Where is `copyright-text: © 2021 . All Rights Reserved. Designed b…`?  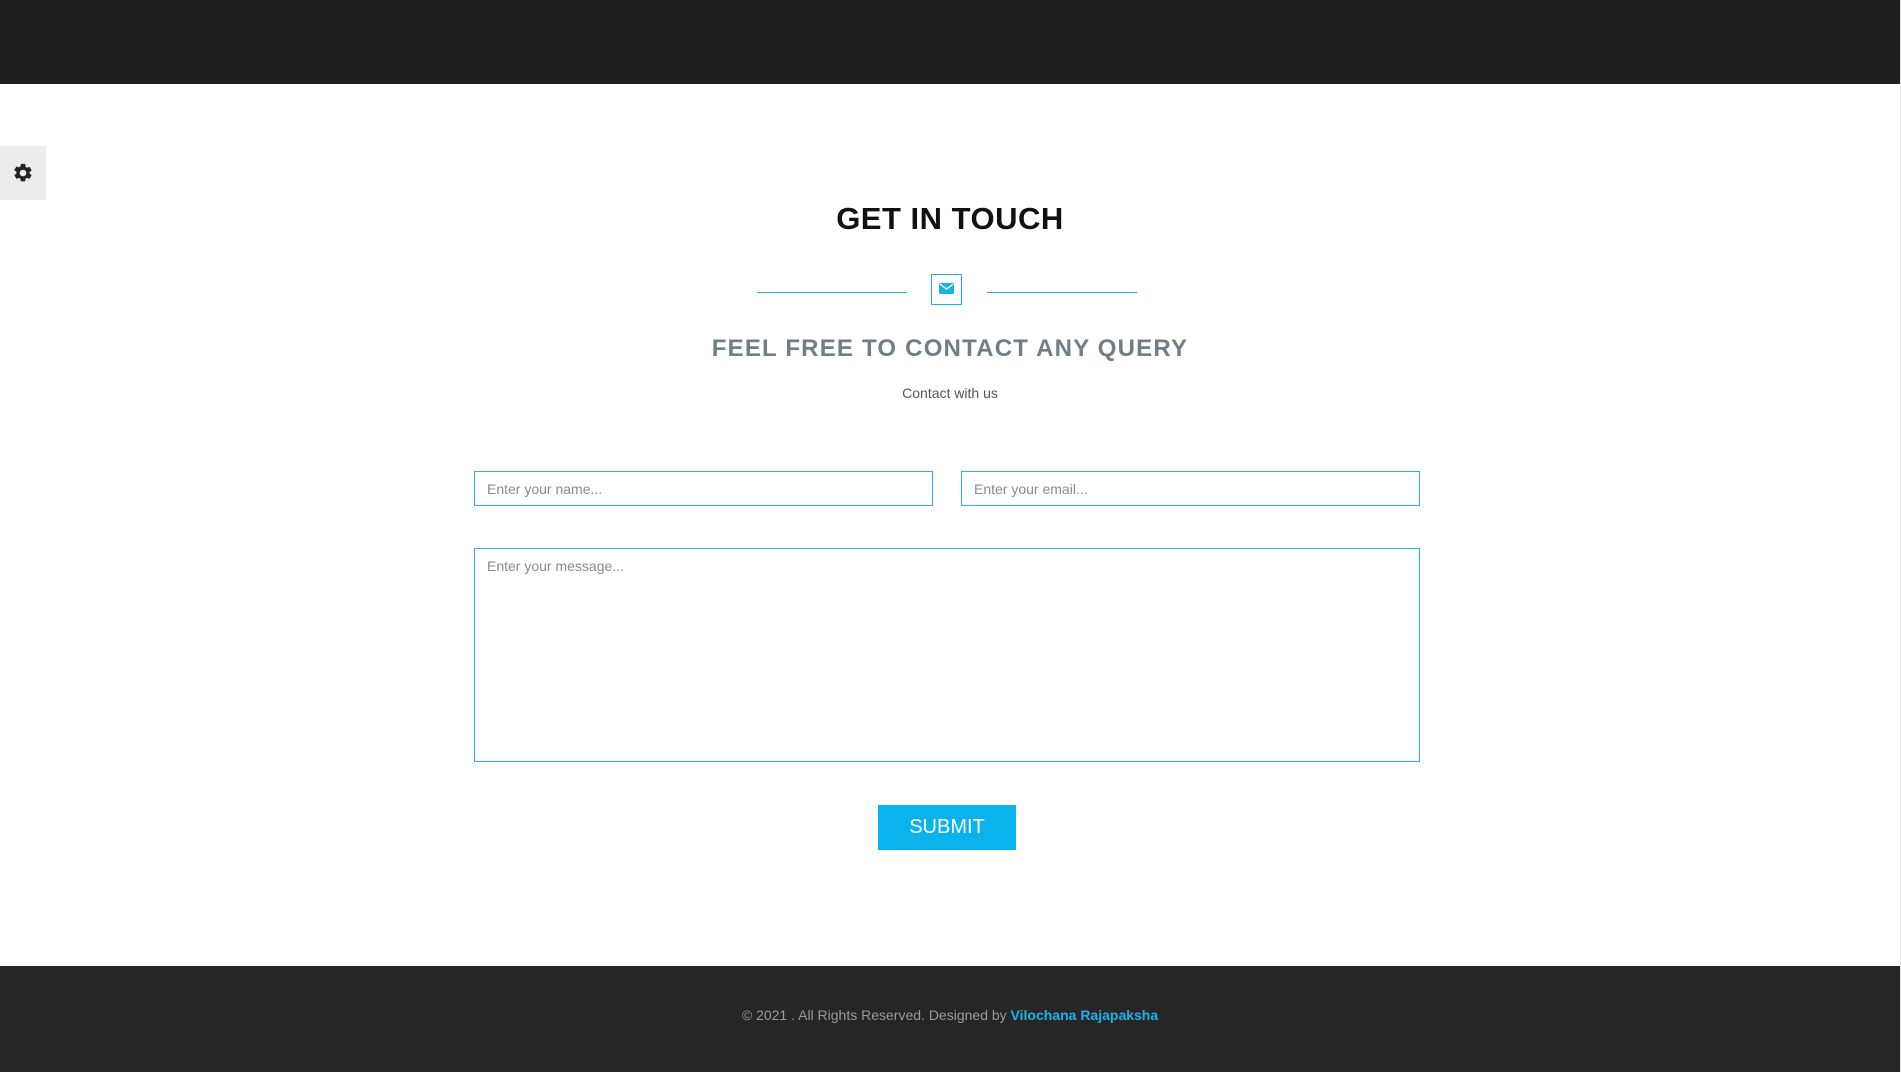
copyright-text: © 2021 . All Rights Reserved. Designed b… is located at coordinates (874, 1015).